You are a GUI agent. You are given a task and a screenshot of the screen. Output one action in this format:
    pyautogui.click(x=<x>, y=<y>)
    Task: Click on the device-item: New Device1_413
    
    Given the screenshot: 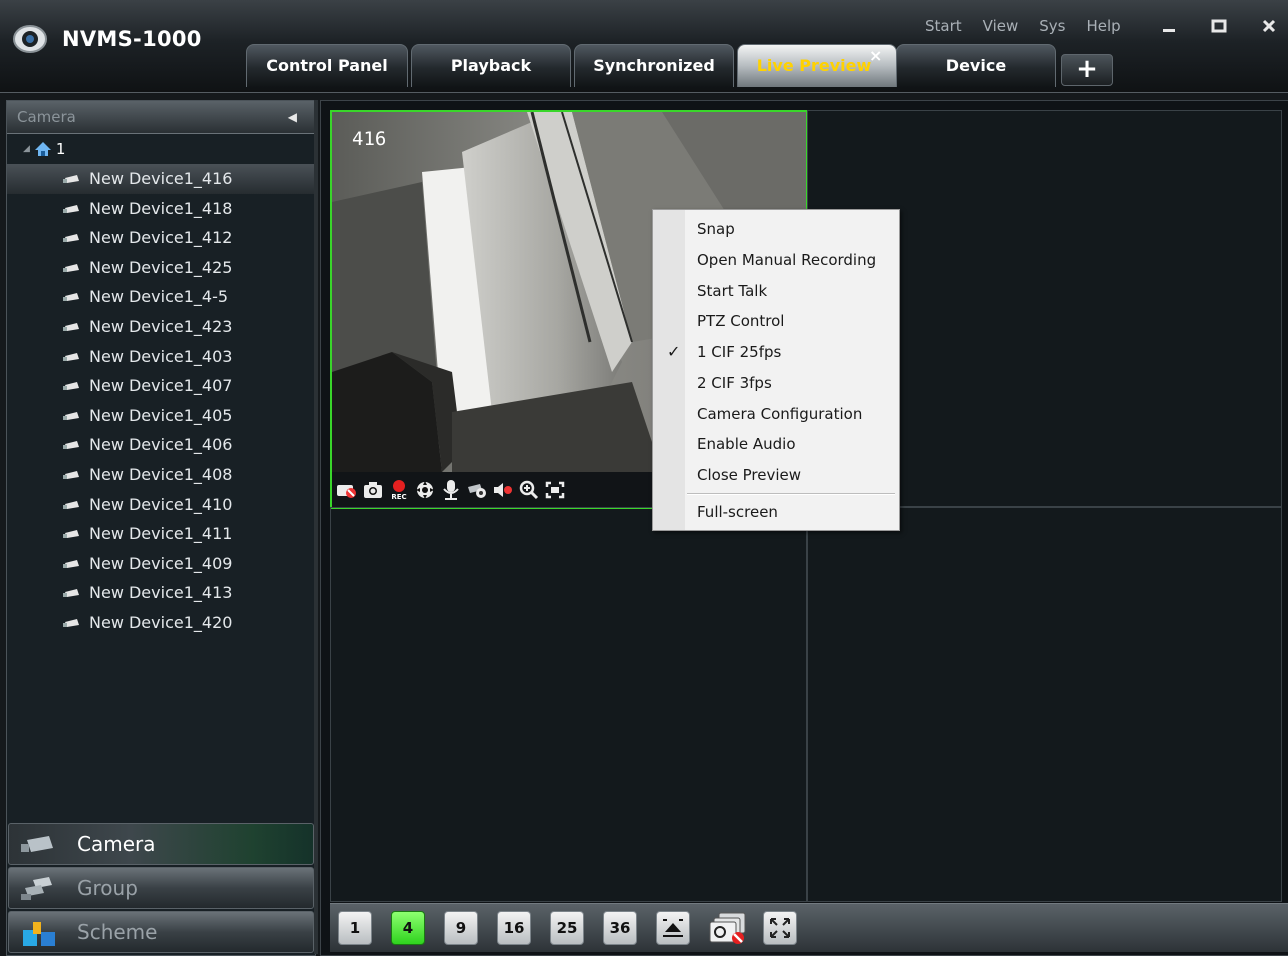 What is the action you would take?
    pyautogui.click(x=161, y=593)
    